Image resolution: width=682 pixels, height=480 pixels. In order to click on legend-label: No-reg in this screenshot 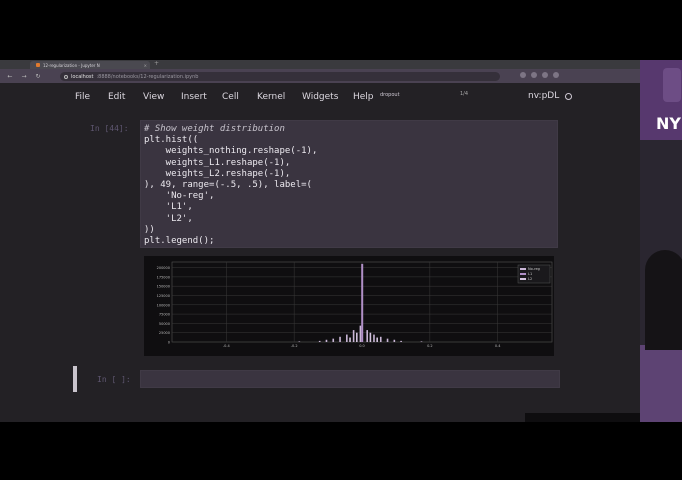, I will do `click(534, 269)`.